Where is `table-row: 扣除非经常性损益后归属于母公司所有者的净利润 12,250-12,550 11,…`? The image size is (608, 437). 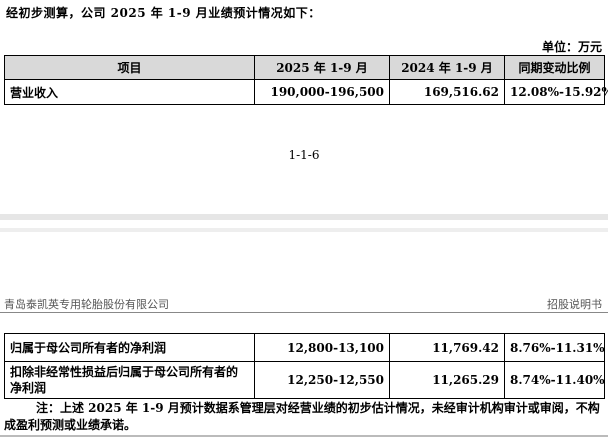
table-row: 扣除非经常性损益后归属于母公司所有者的净利润 12,250-12,550 11,… is located at coordinates (304, 380).